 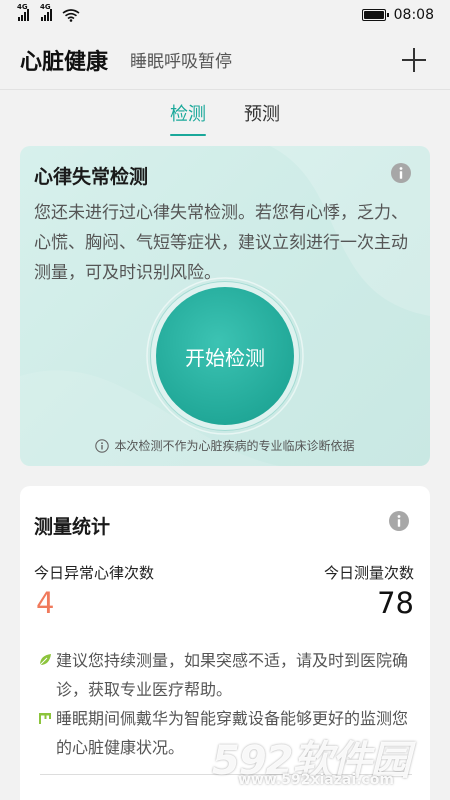 I want to click on info-outline-icon, so click(x=102, y=445).